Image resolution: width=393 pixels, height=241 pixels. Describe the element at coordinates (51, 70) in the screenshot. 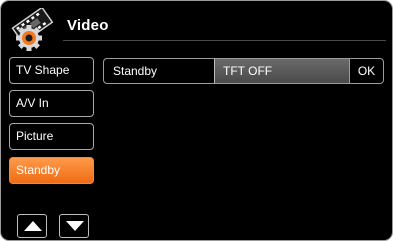

I see `sidebar-item-tv-shape: TV Shape` at that location.